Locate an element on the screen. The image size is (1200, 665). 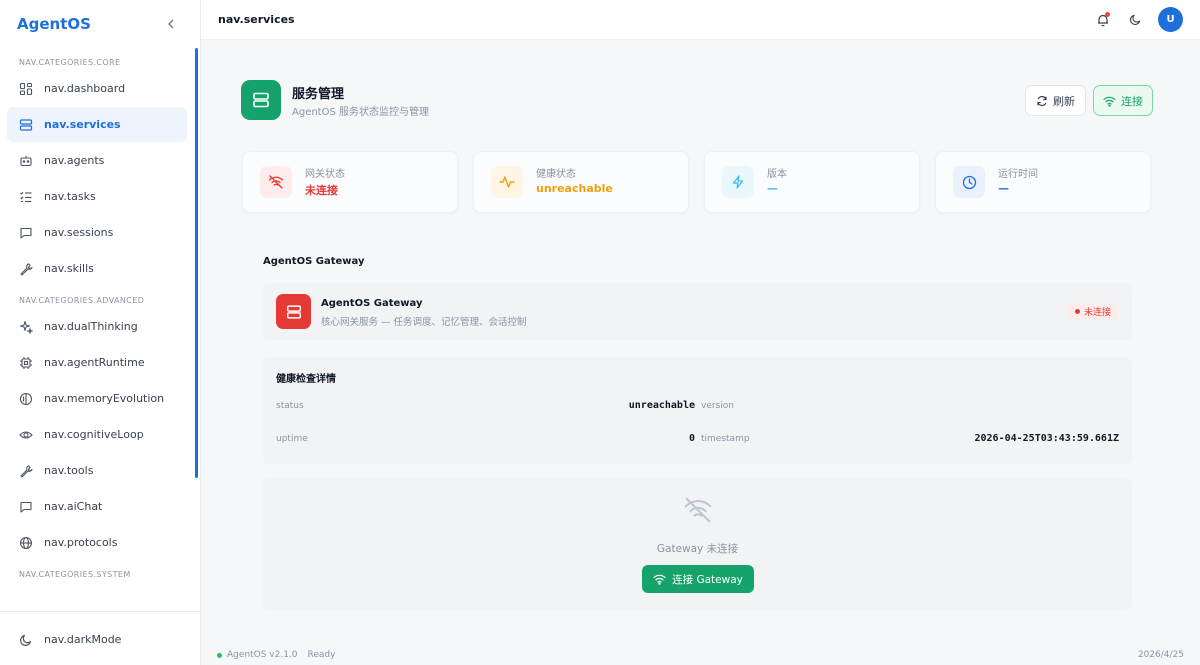
stat-label: 健康状态 is located at coordinates (556, 174).